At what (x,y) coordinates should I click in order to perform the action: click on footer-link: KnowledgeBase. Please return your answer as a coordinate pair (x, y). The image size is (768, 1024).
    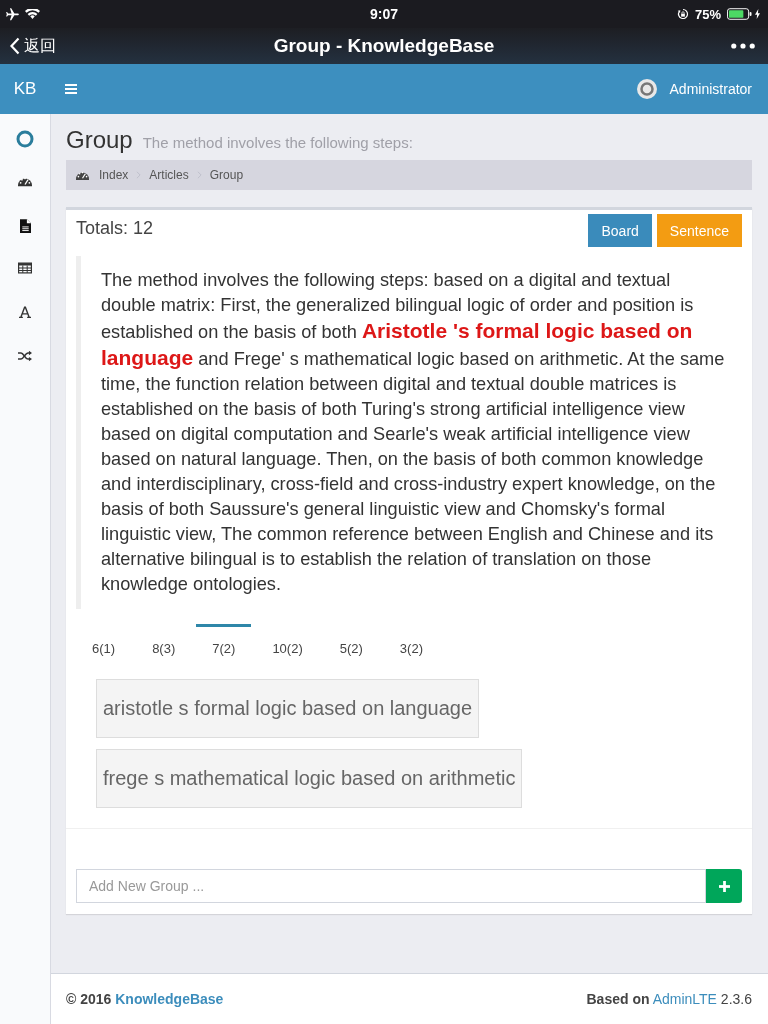
    Looking at the image, I should click on (169, 999).